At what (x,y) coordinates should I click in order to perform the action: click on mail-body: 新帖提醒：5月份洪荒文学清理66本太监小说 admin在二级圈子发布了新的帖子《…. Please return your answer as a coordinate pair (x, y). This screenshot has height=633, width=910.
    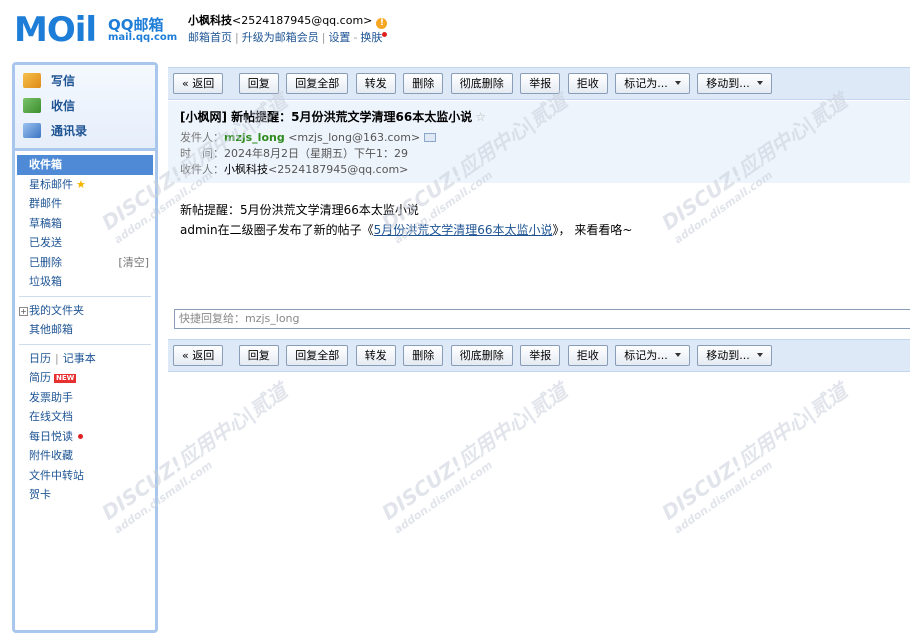
    Looking at the image, I should click on (406, 220).